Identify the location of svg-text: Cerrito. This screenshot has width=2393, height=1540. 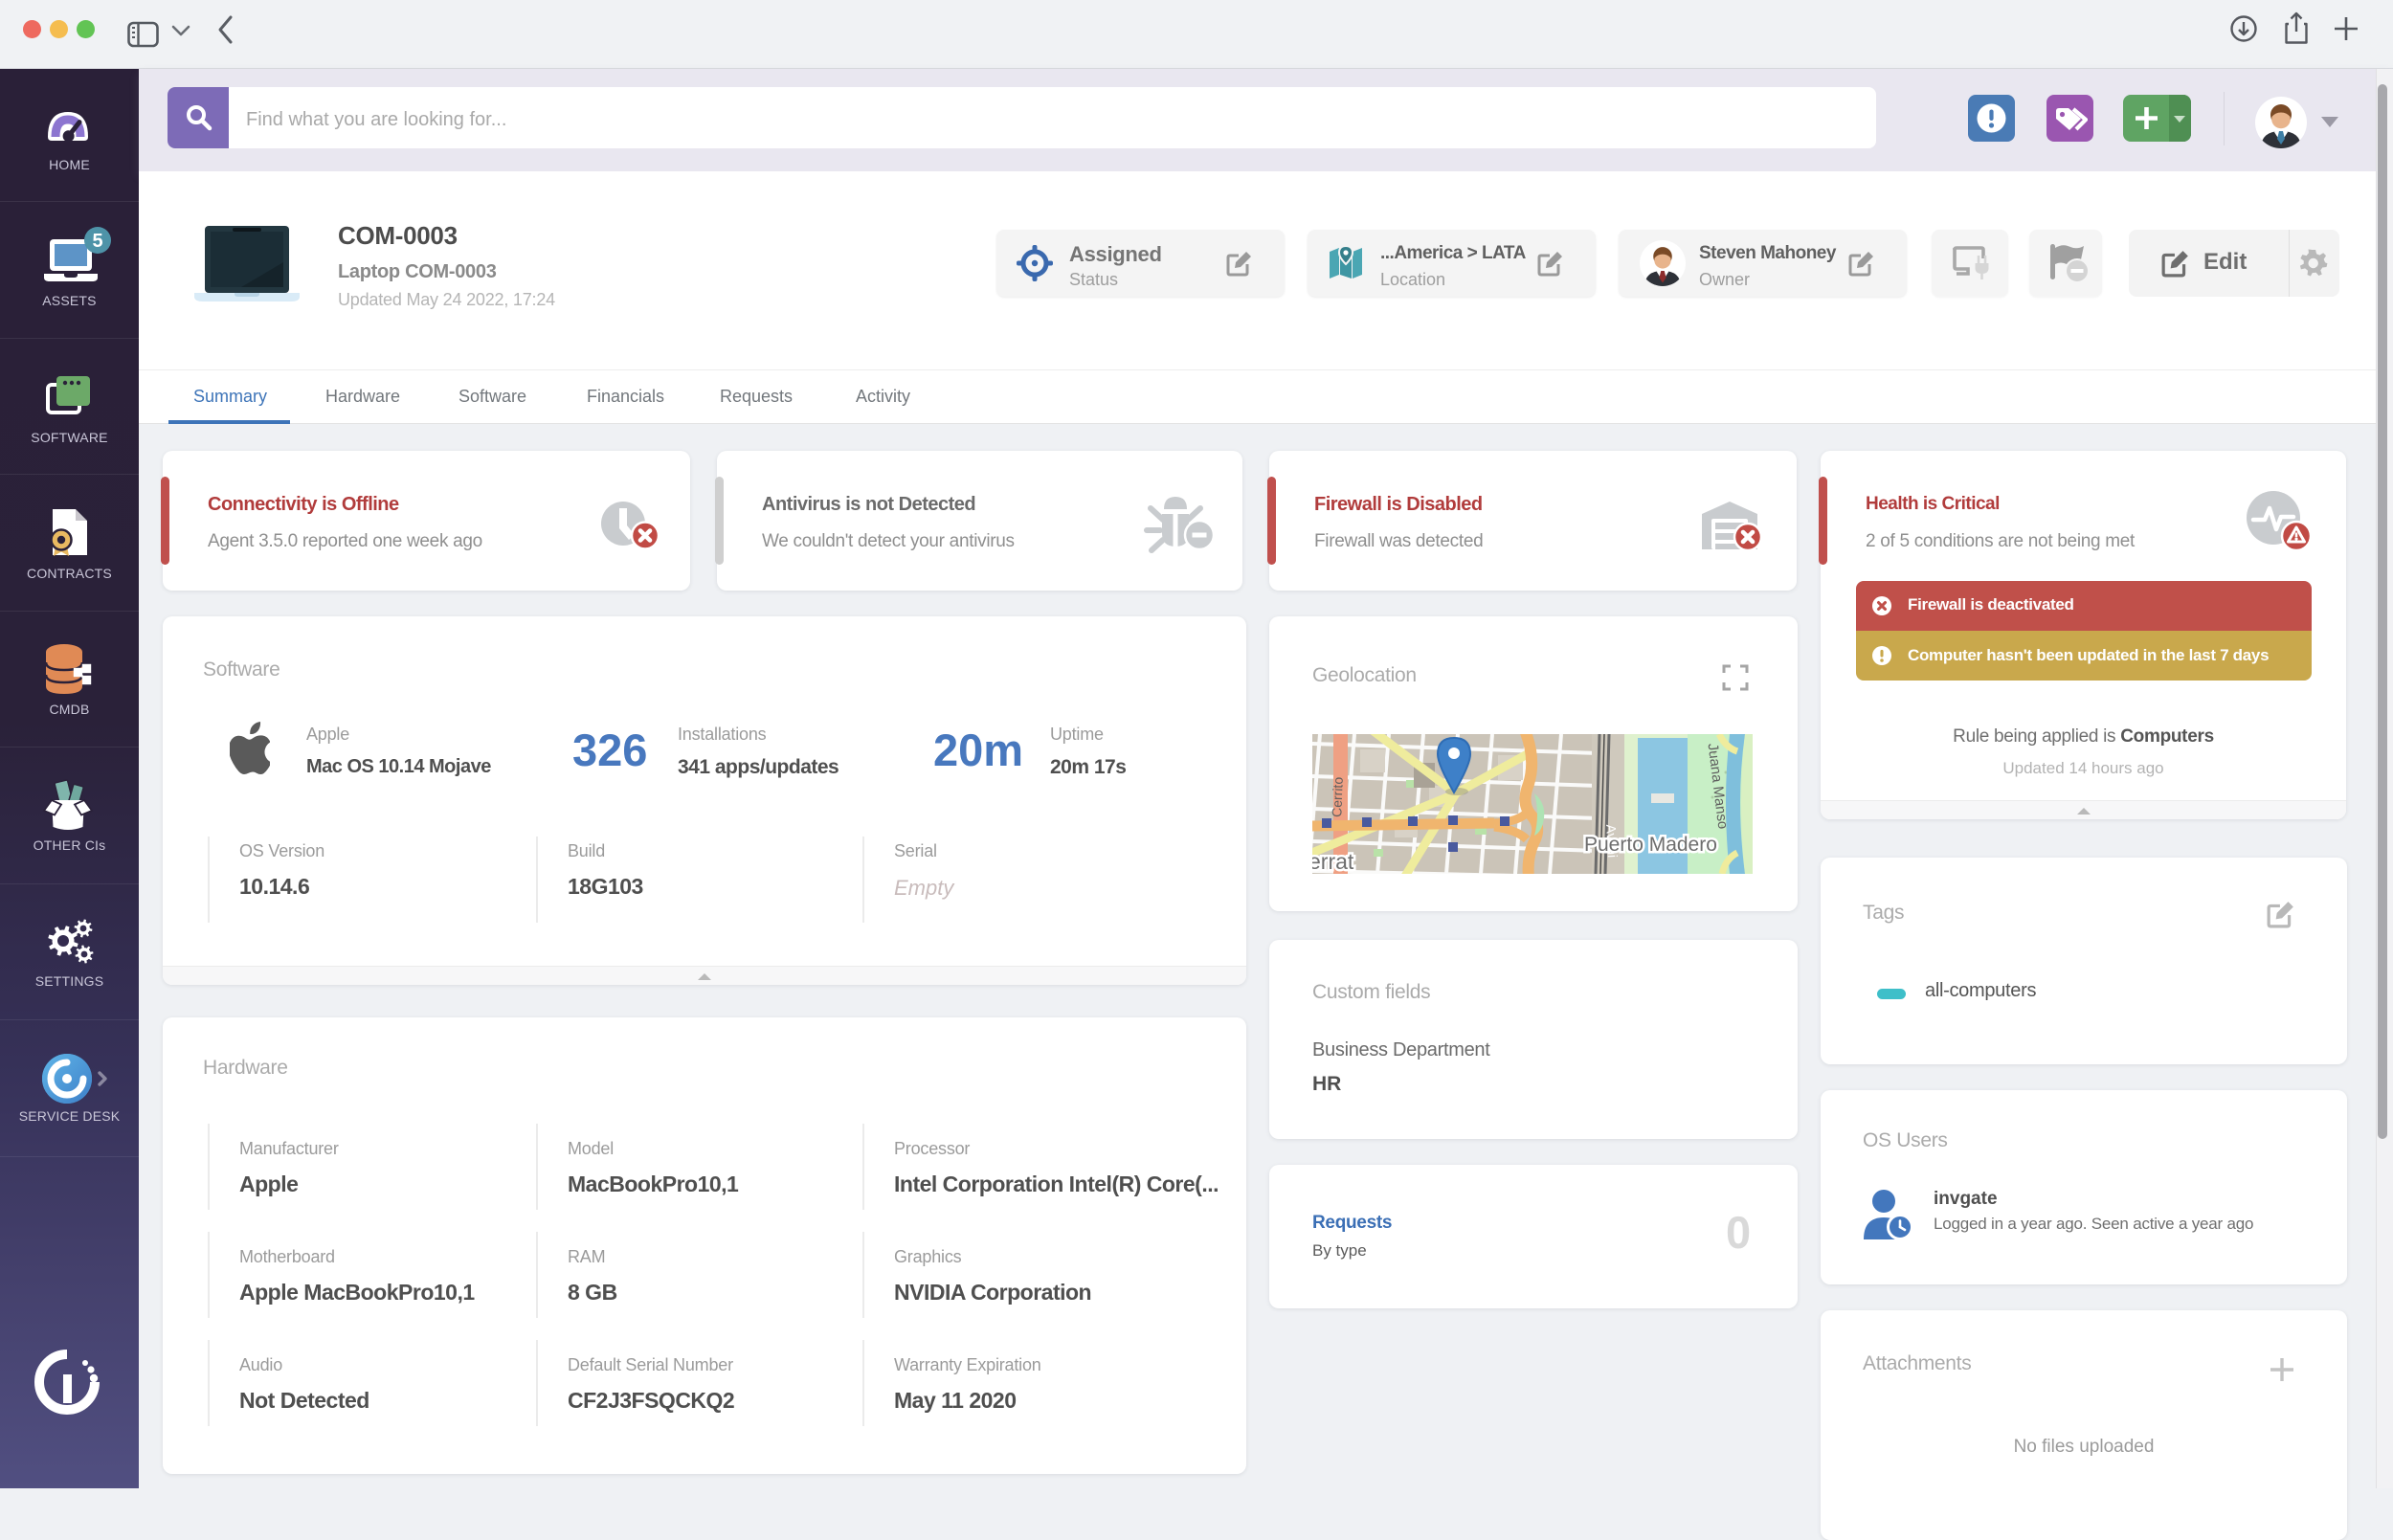
(1337, 796).